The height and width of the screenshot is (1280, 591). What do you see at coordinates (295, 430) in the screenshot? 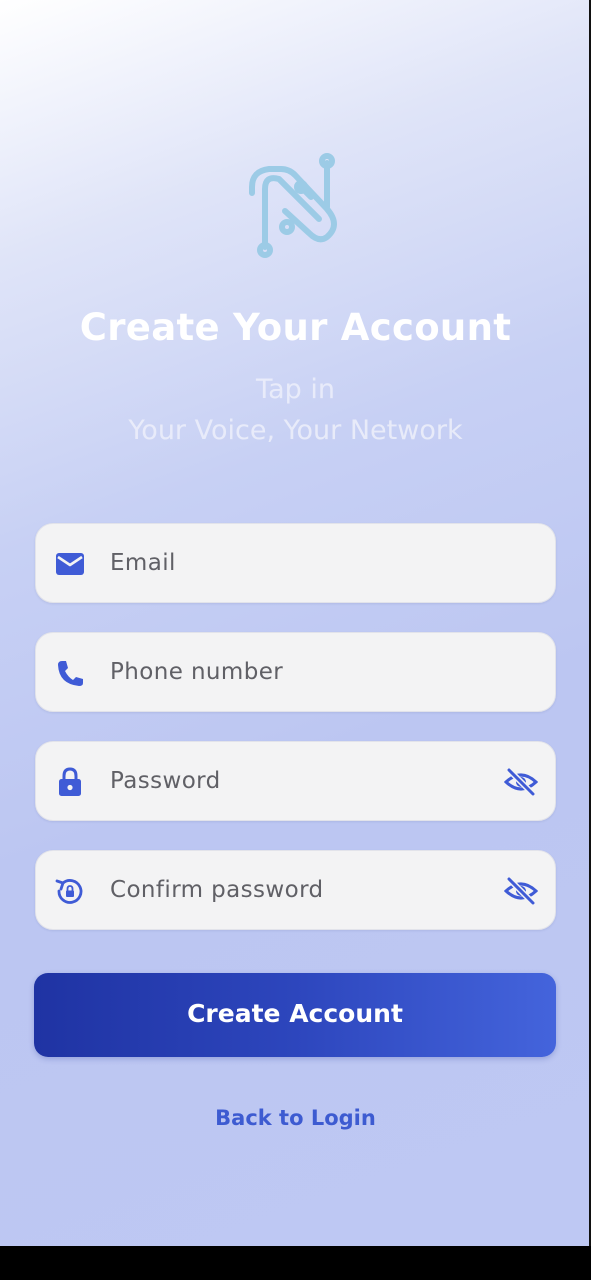
I see `tagline-line-2: Your Voice, Your Network` at bounding box center [295, 430].